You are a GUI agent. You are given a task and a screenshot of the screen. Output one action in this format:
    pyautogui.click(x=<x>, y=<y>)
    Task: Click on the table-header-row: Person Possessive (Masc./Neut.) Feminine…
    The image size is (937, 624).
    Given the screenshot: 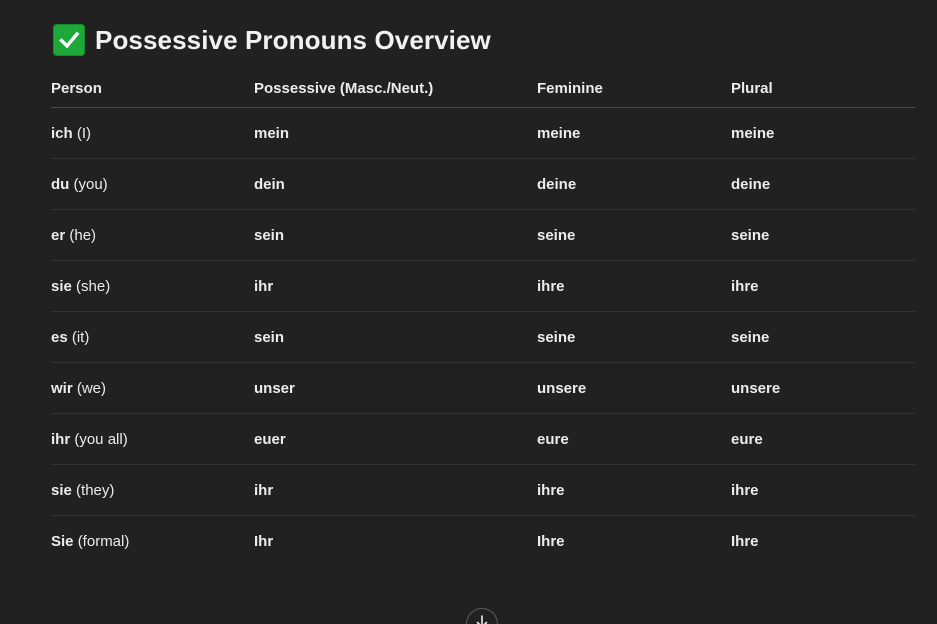 What is the action you would take?
    pyautogui.click(x=483, y=89)
    